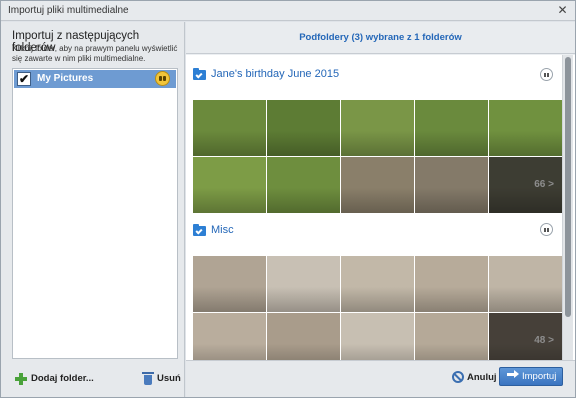 The image size is (576, 398). Describe the element at coordinates (544, 184) in the screenshot. I see `more-photos-count: 66 >` at that location.